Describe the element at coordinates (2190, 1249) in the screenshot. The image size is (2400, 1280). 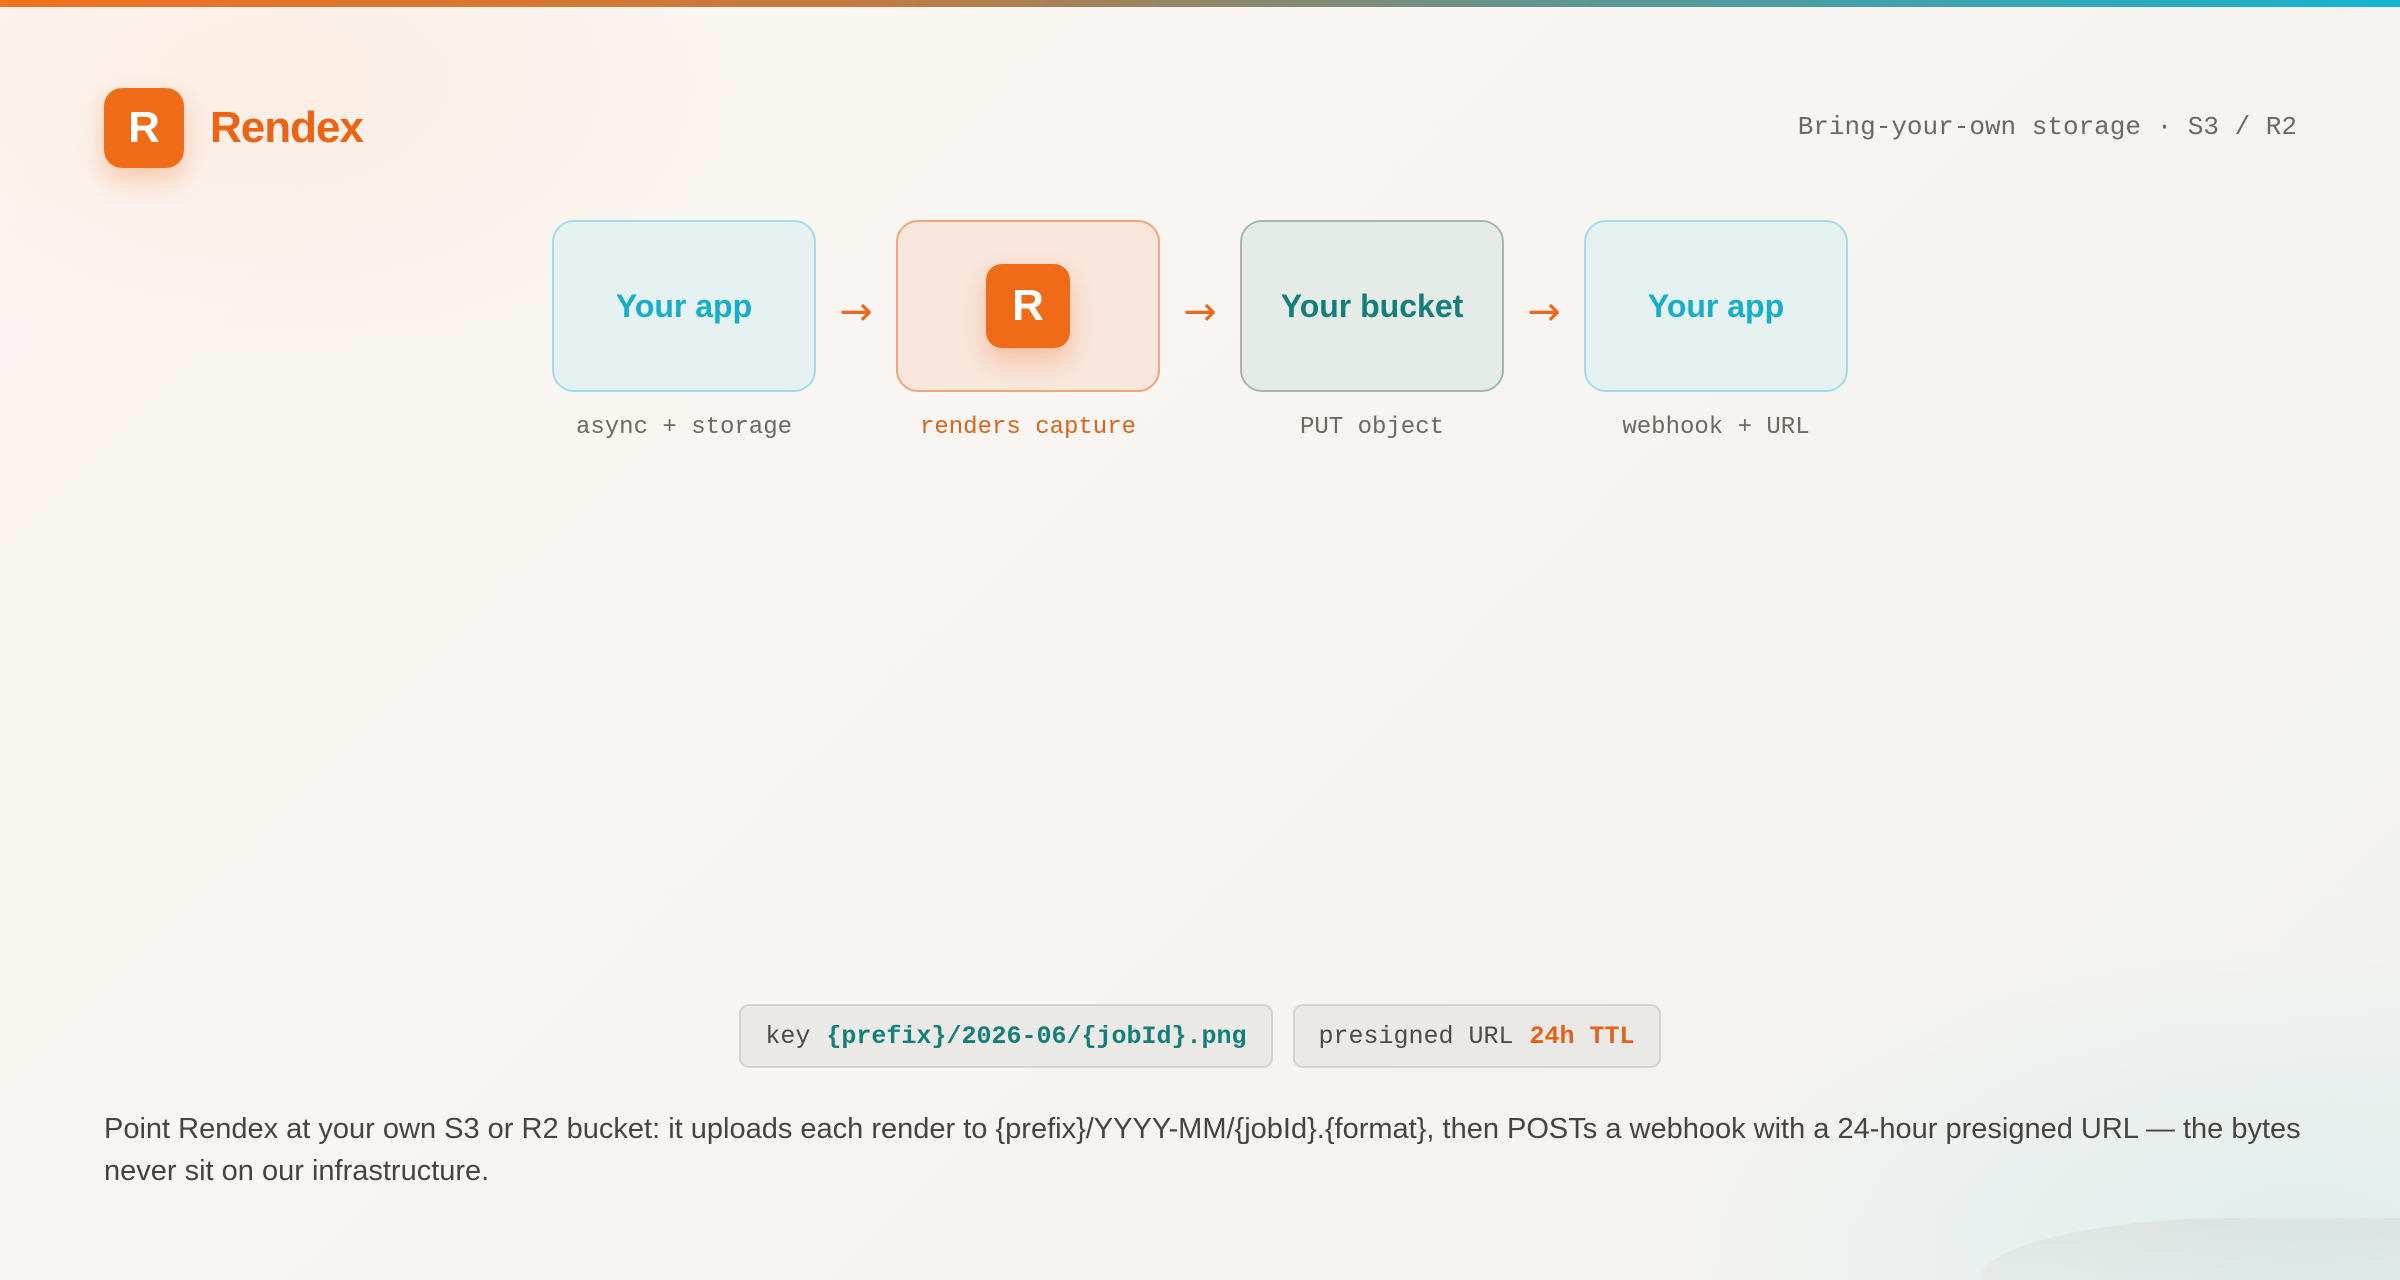
I see `decorative-corner-shape` at that location.